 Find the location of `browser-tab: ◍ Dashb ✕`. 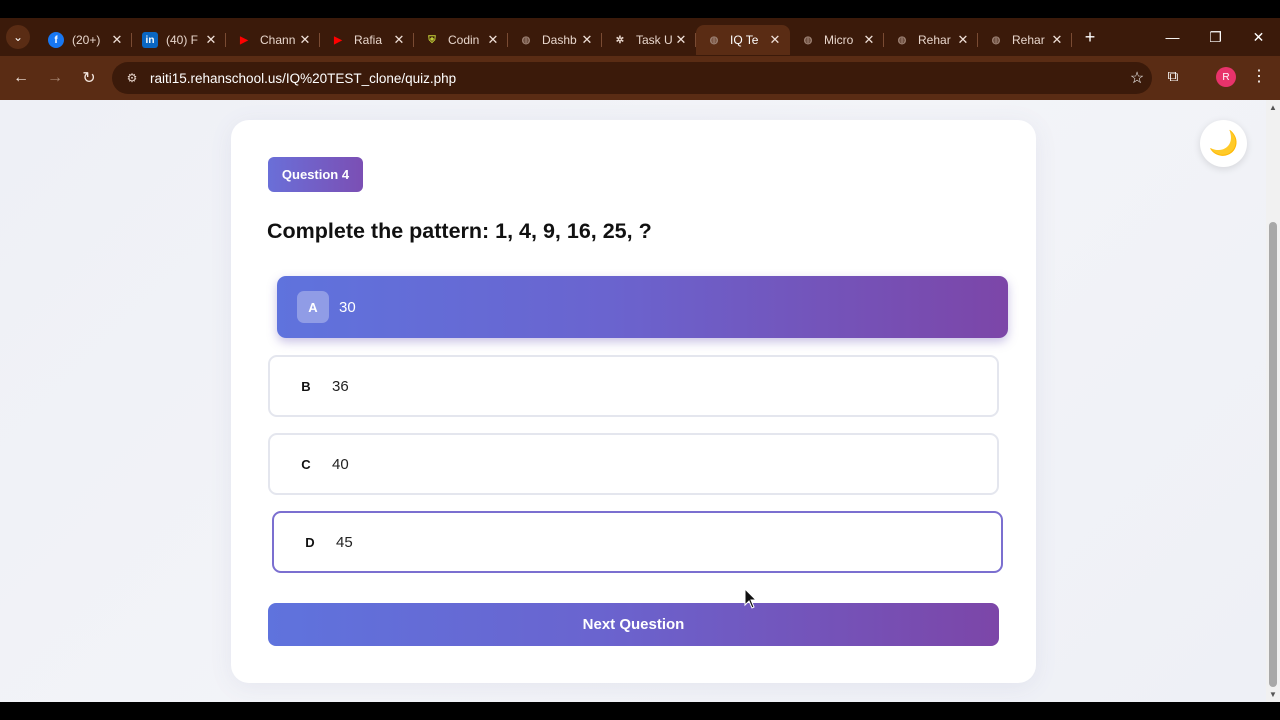

browser-tab: ◍ Dashb ✕ is located at coordinates (555, 40).